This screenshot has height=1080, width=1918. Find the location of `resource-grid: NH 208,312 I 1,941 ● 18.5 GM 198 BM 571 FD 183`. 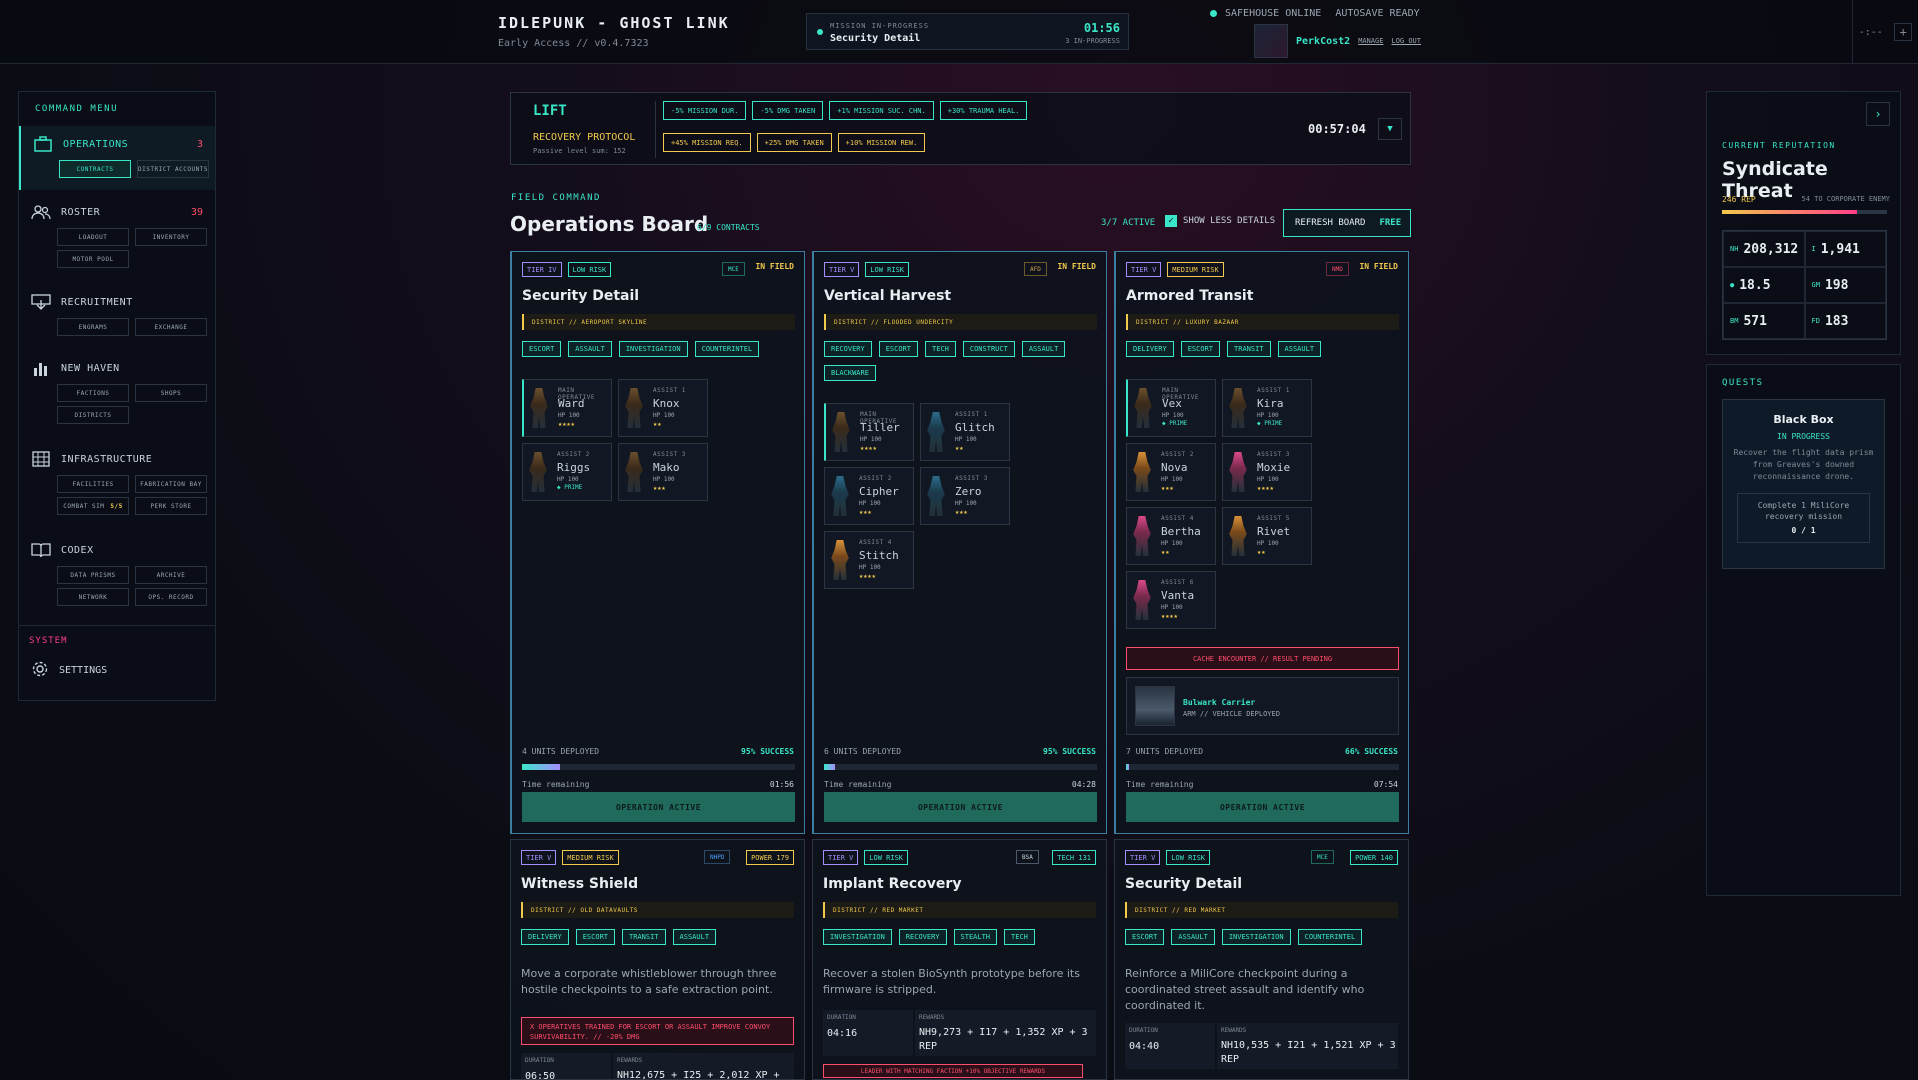

resource-grid: NH 208,312 I 1,941 ● 18.5 GM 198 BM 571 FD 183 is located at coordinates (1804, 285).